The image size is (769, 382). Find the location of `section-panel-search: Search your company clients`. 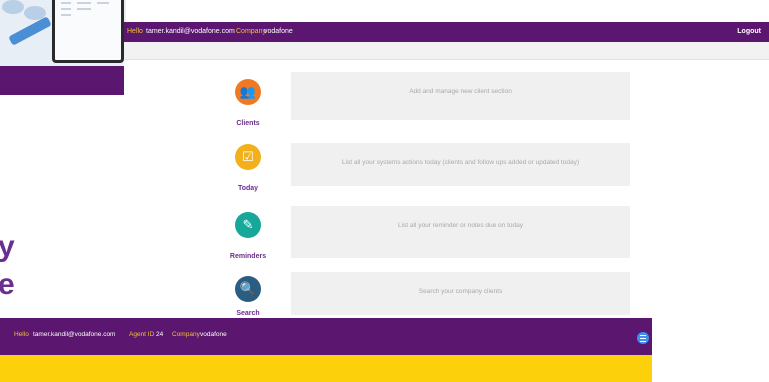

section-panel-search: Search your company clients is located at coordinates (460, 293).